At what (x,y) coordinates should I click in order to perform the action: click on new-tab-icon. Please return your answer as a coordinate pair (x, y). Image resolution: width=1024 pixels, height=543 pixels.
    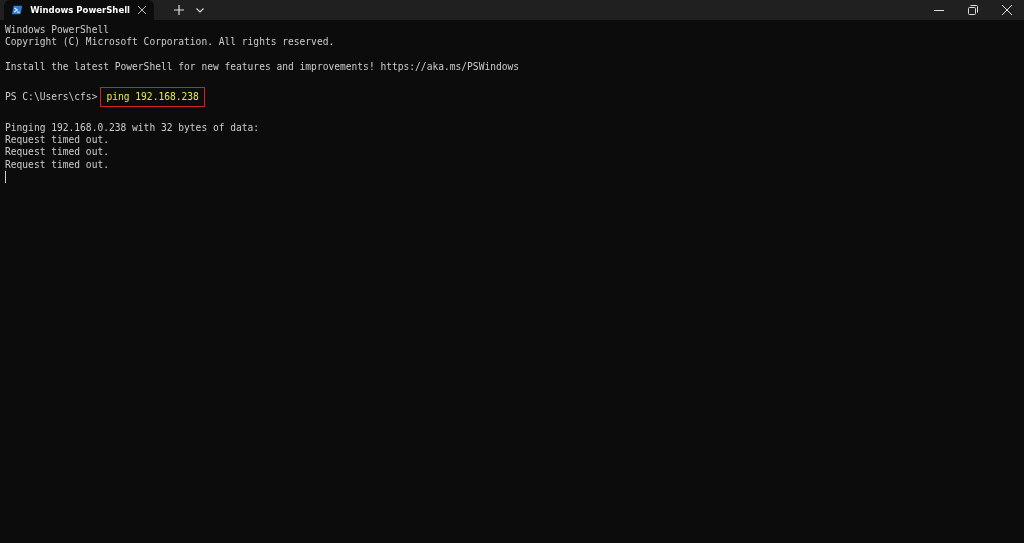
    Looking at the image, I should click on (179, 10).